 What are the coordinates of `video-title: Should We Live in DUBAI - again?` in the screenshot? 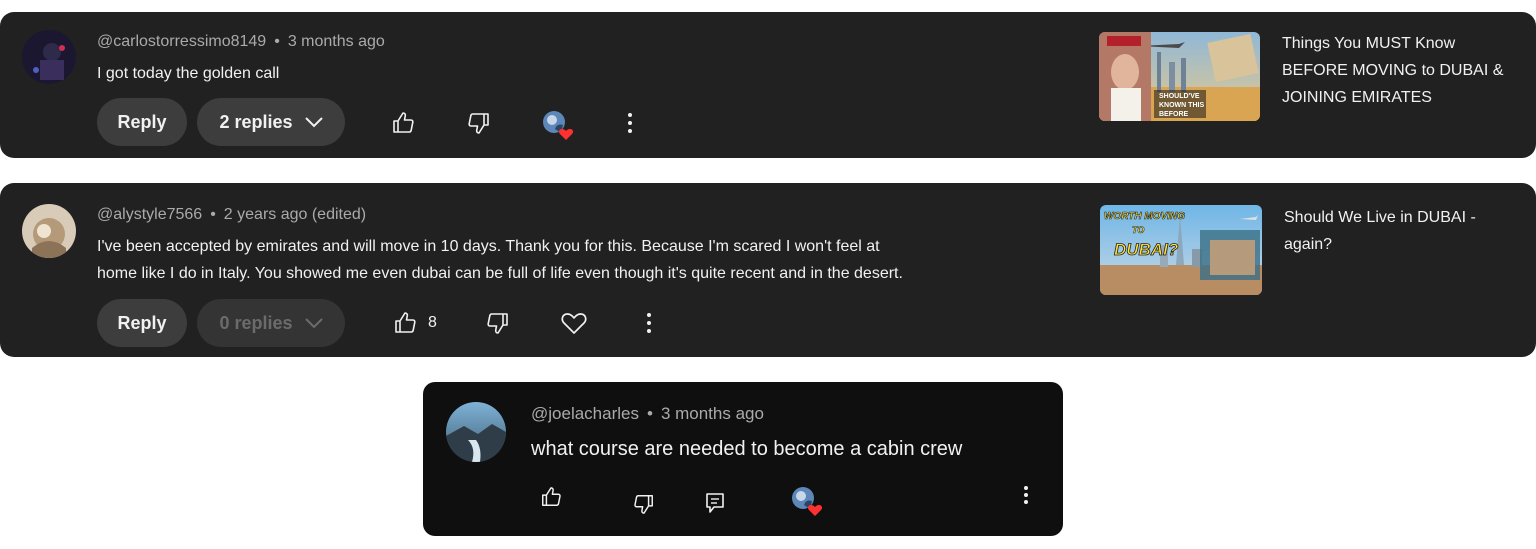 It's located at (1399, 231).